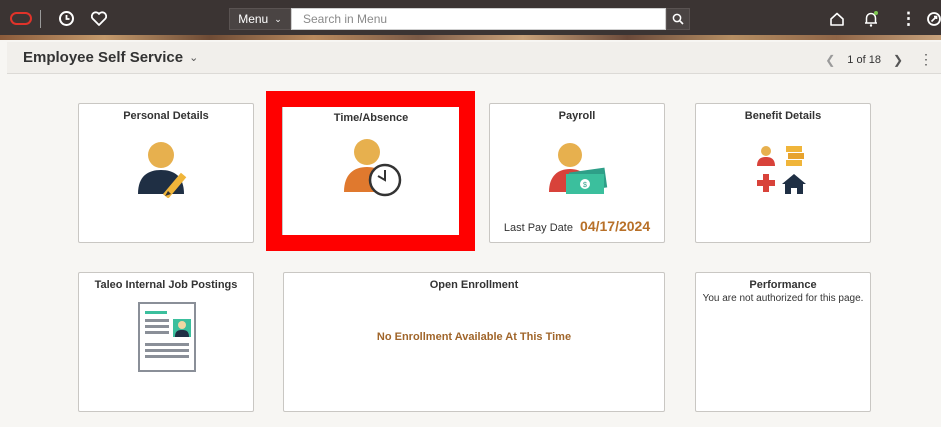  Describe the element at coordinates (578, 168) in the screenshot. I see `person-money-icon: $` at that location.